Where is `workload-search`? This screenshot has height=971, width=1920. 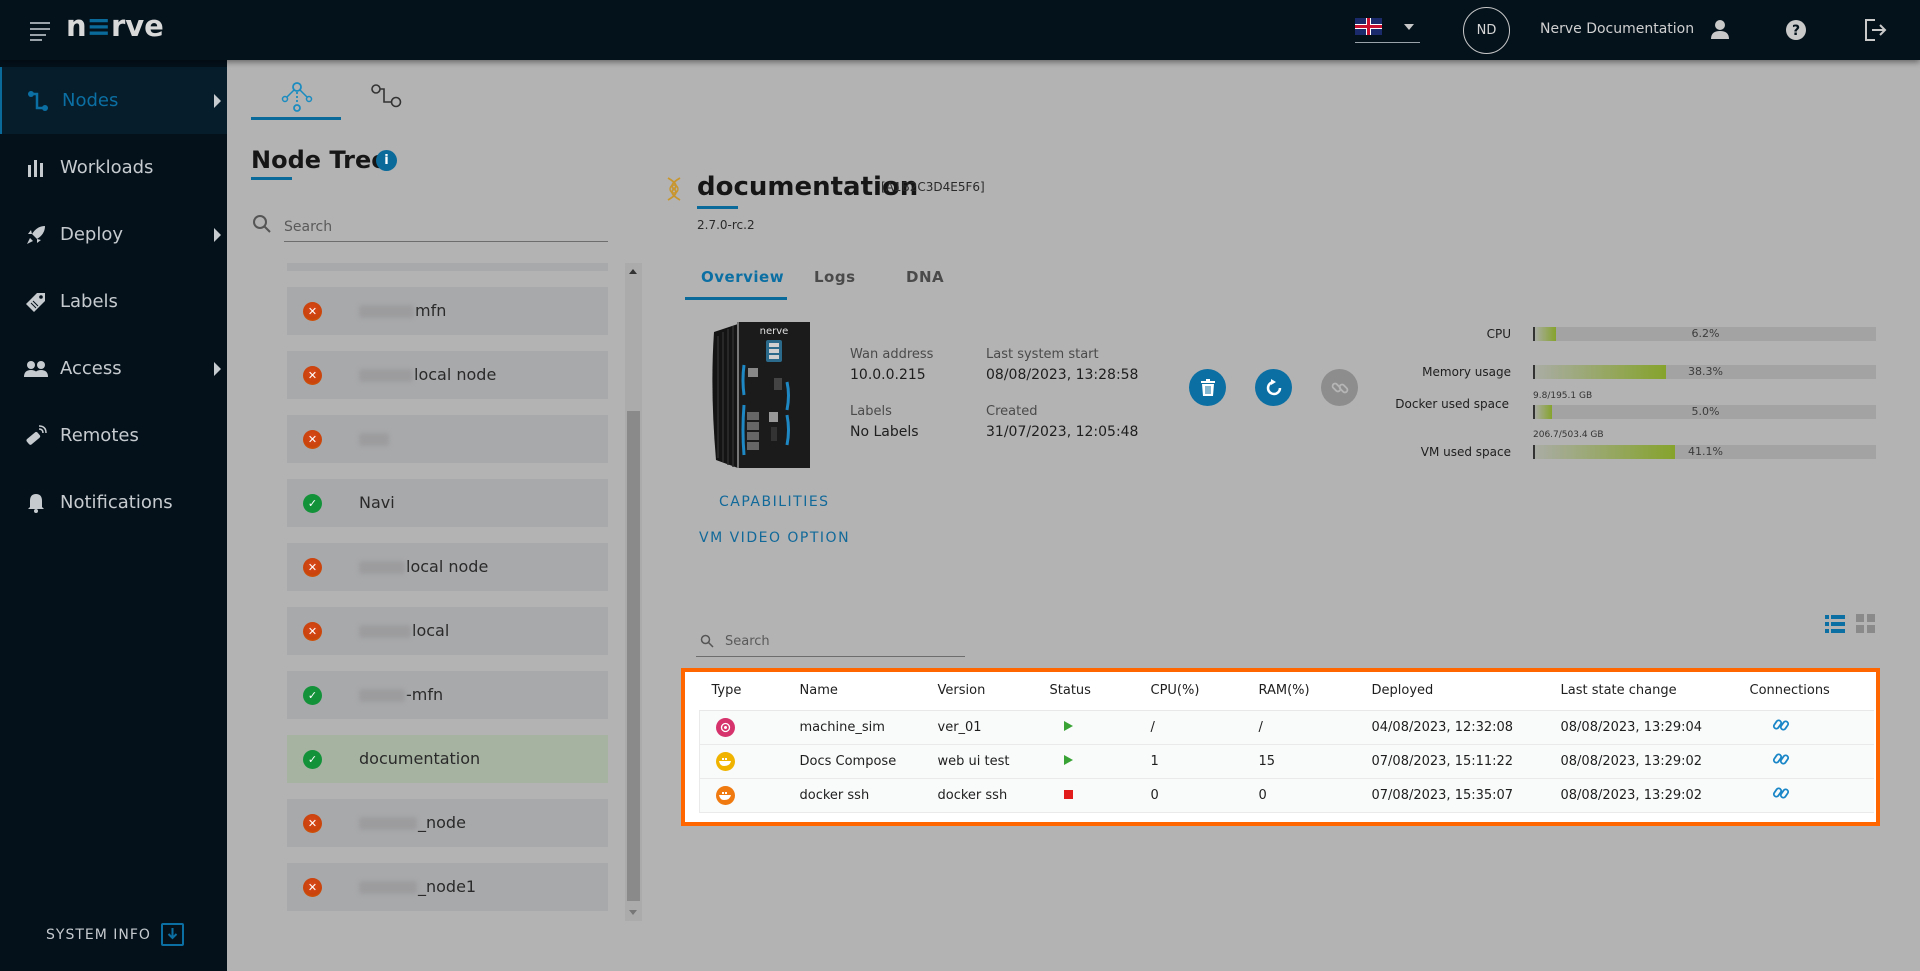 workload-search is located at coordinates (830, 642).